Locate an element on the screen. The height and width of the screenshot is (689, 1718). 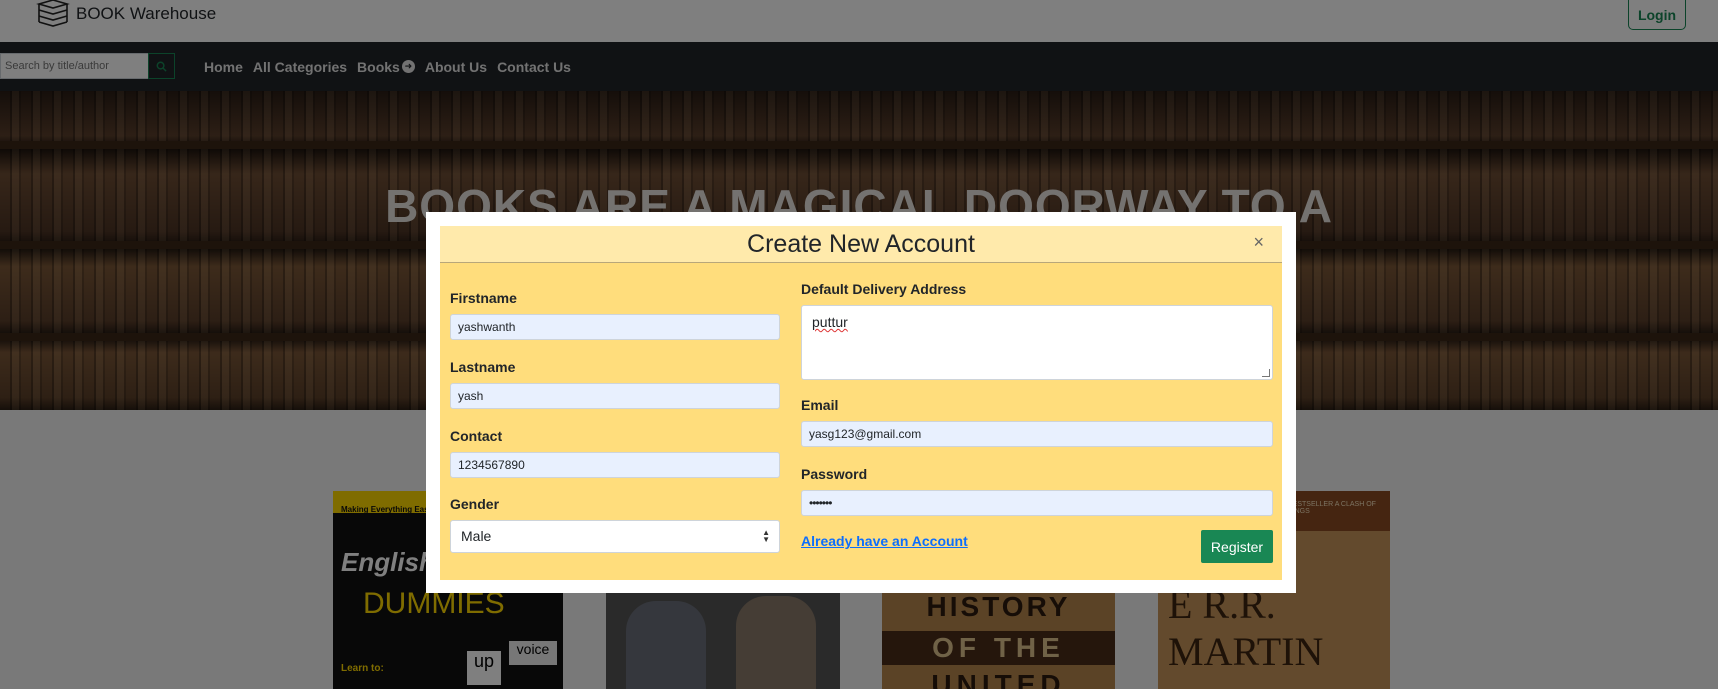
gender-select: Male ▲ ▼ is located at coordinates (615, 536).